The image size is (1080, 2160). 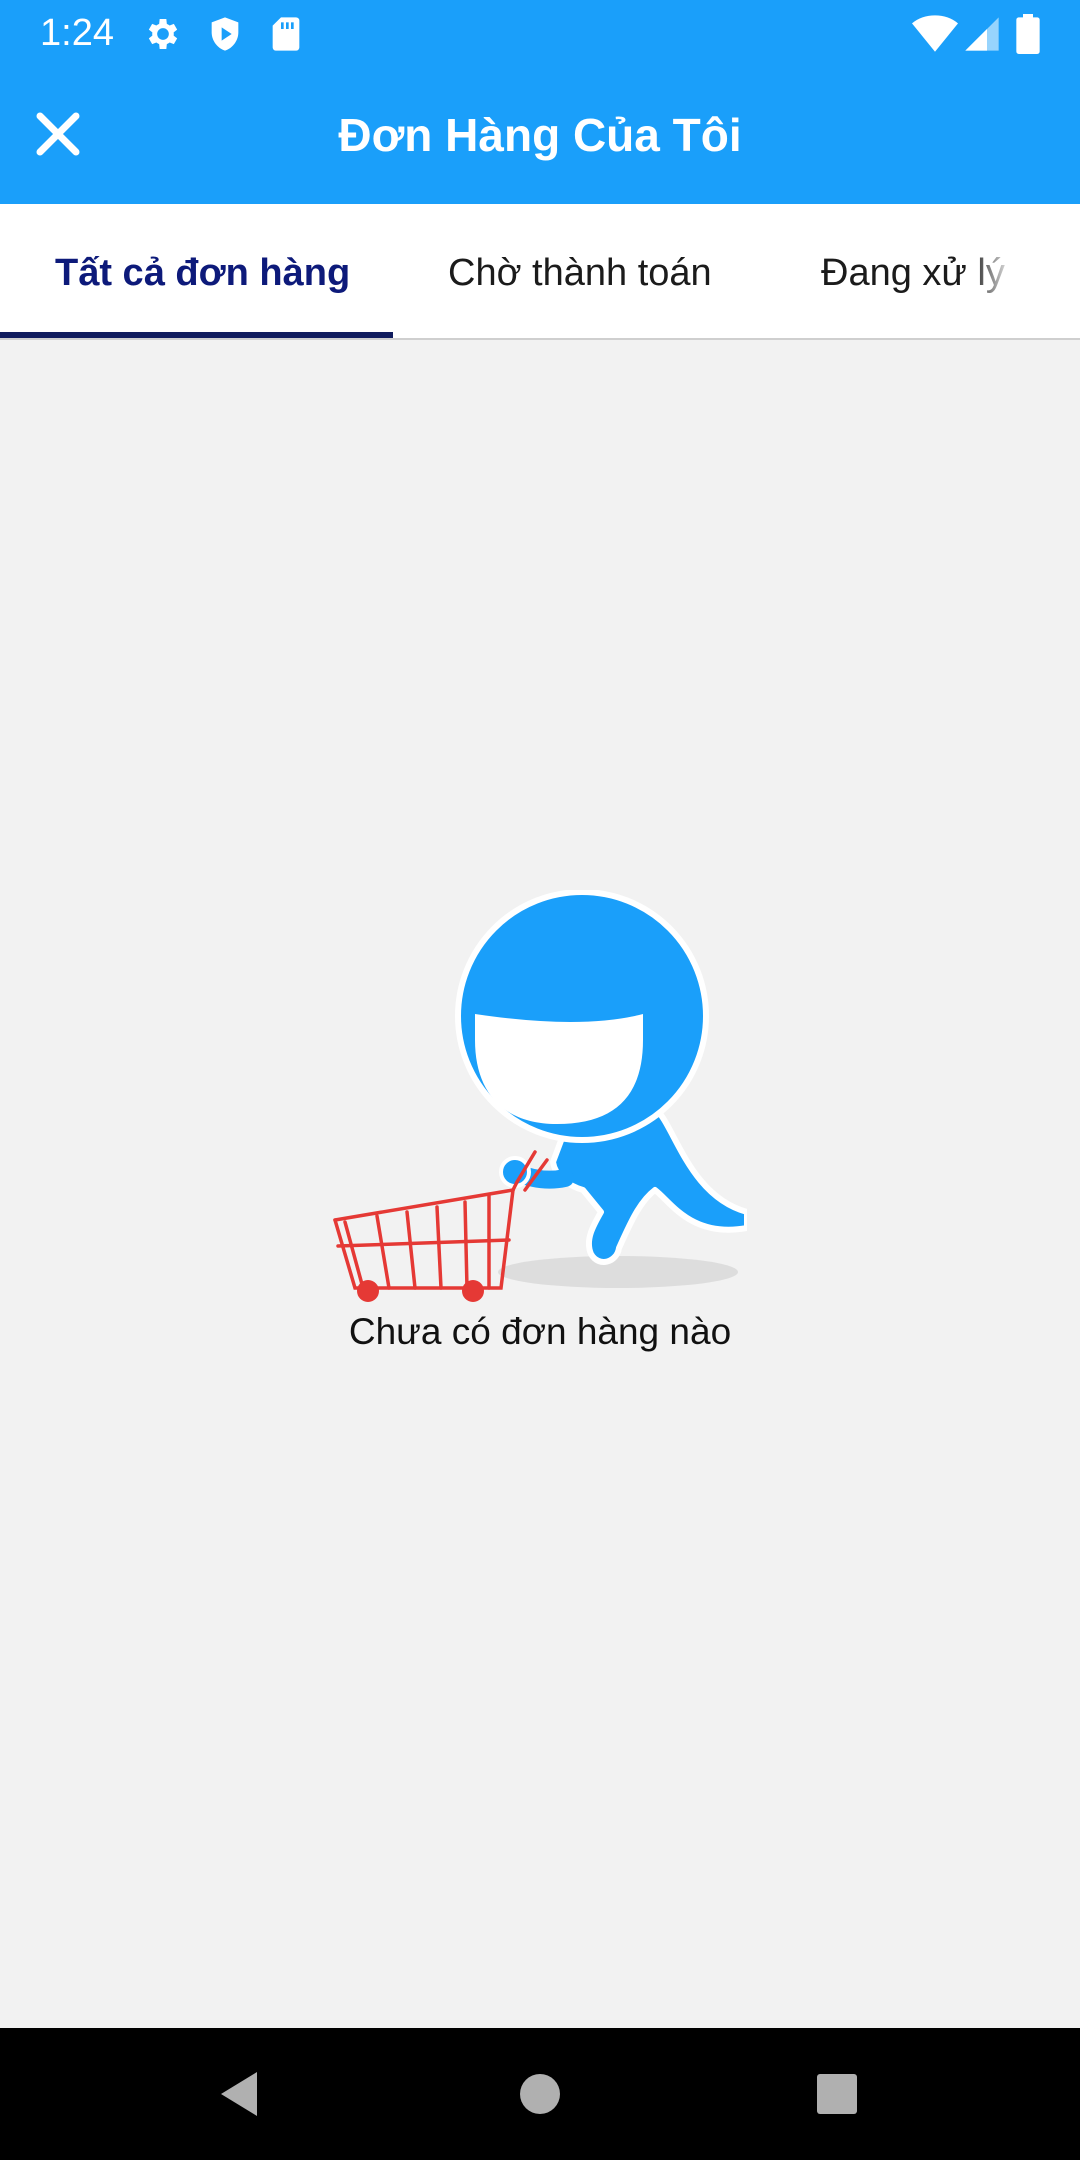 I want to click on tab-active-indicator, so click(x=196, y=335).